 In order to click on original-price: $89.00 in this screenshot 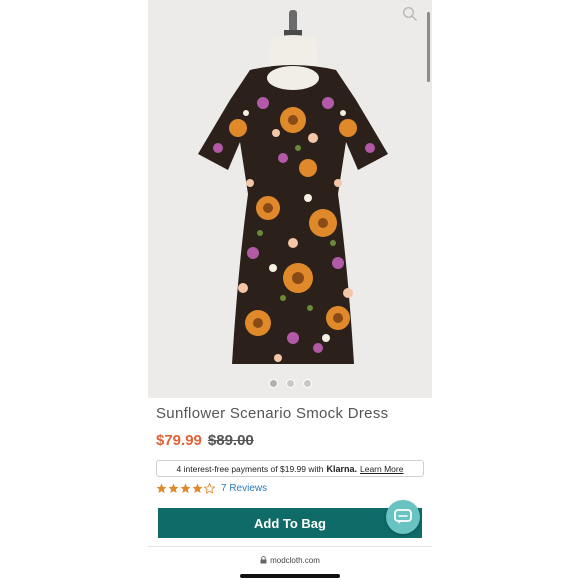, I will do `click(230, 440)`.